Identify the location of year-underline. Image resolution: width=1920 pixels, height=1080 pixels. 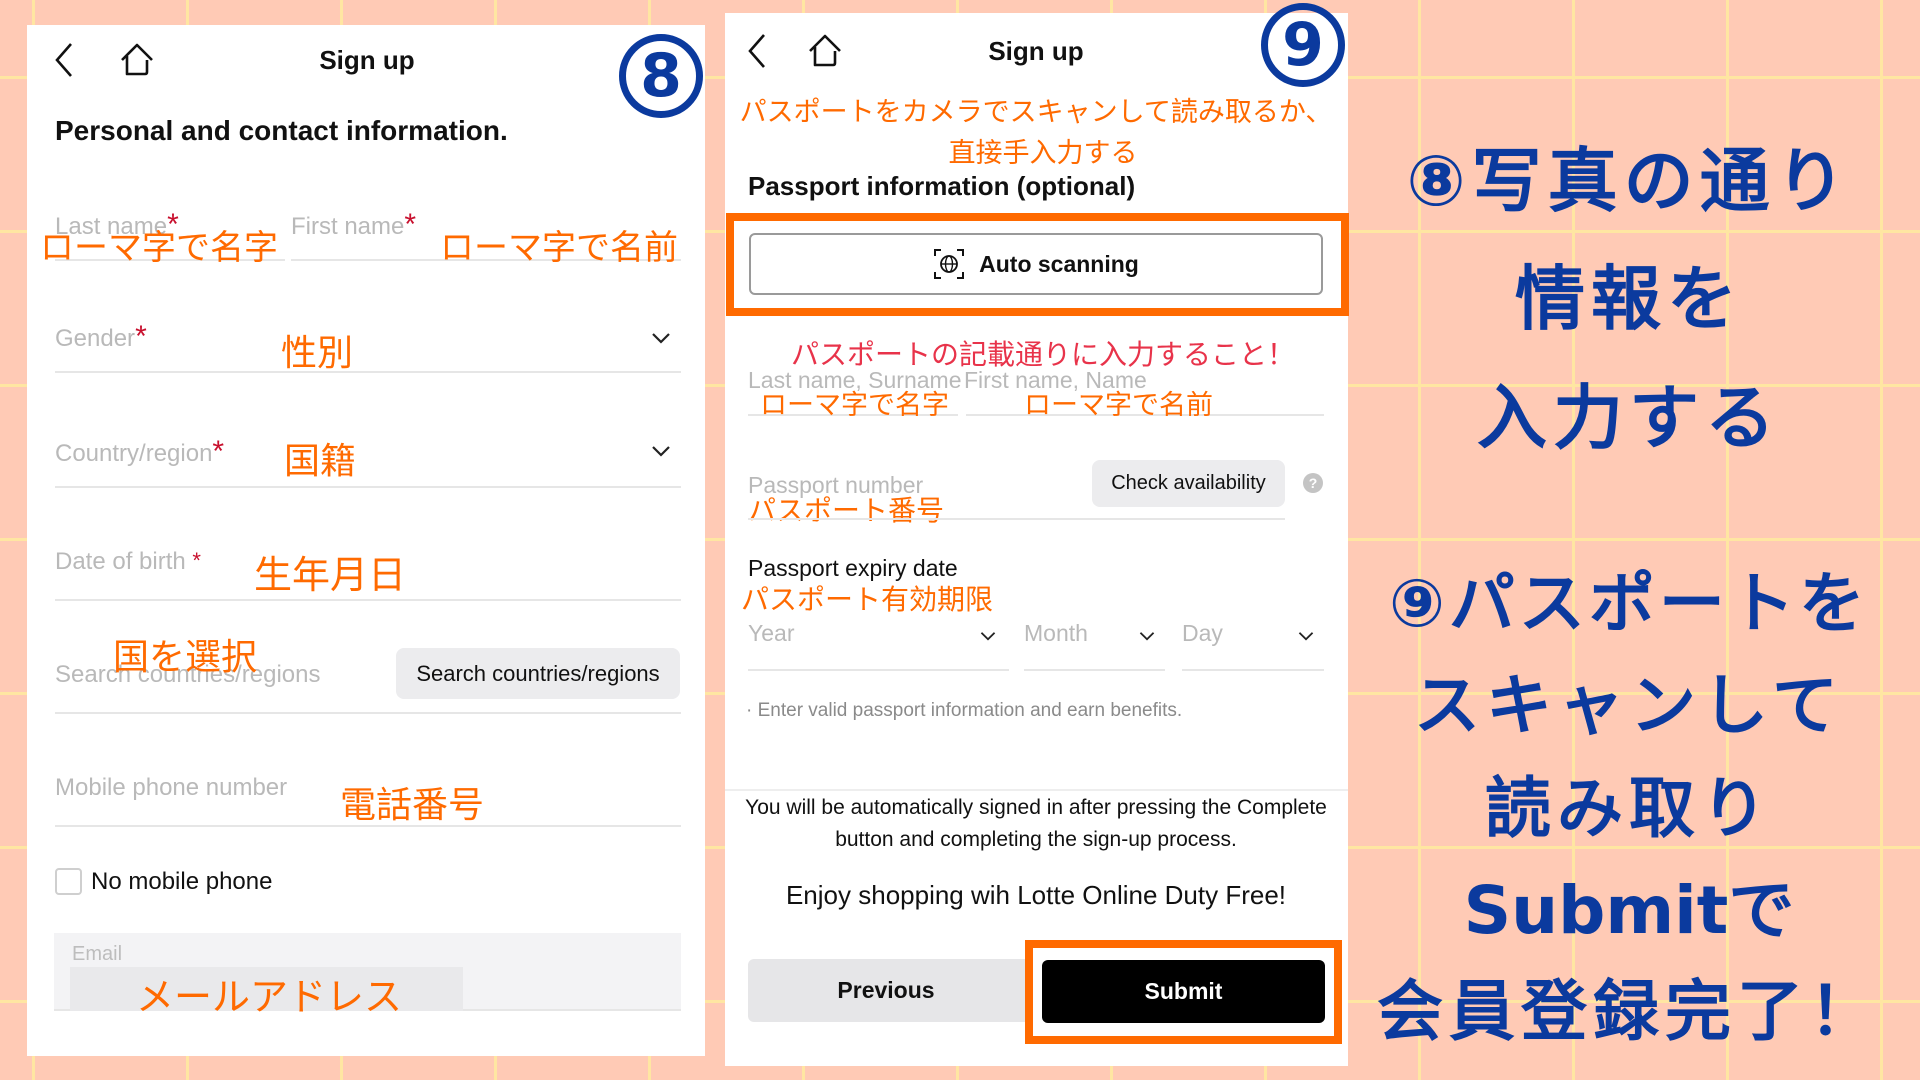
(878, 670).